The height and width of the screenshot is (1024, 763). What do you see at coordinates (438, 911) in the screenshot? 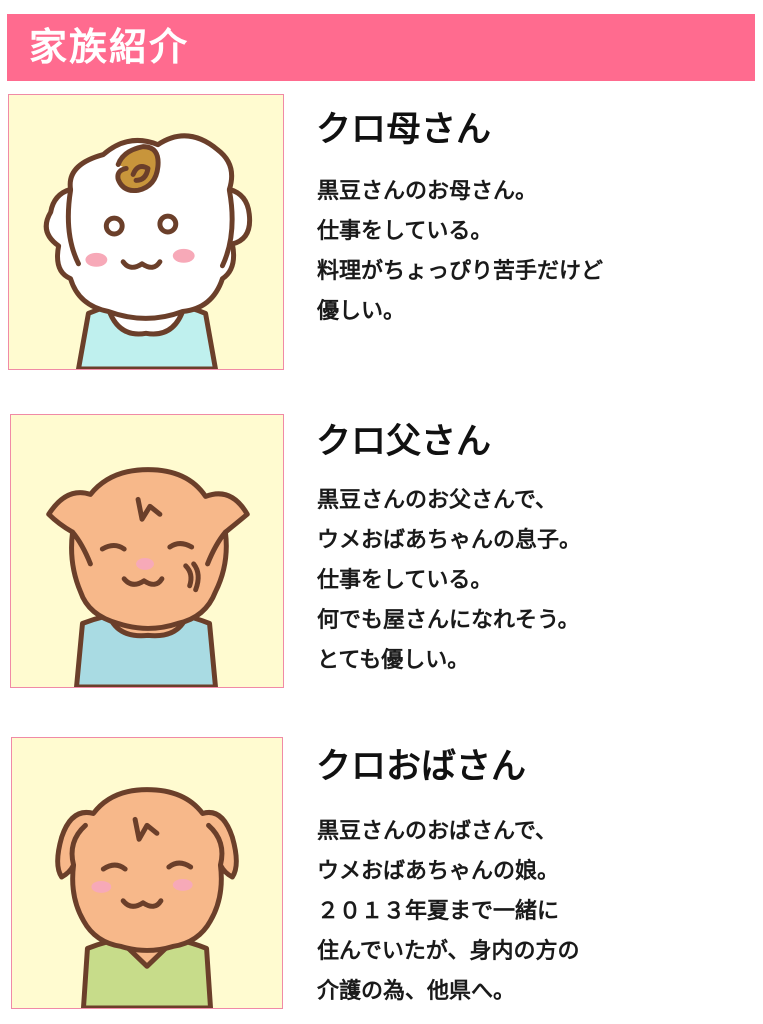
I see `aunt-desc-line: ２０１３年夏まで一緒に` at bounding box center [438, 911].